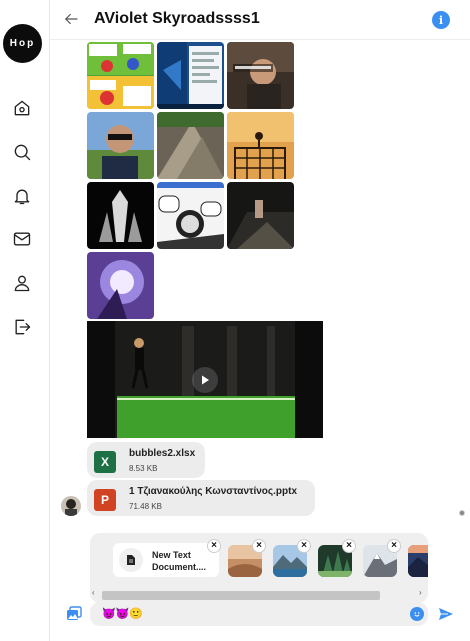 The image size is (470, 641). What do you see at coordinates (123, 614) in the screenshot?
I see `message-input-value: 😈😈🙂` at bounding box center [123, 614].